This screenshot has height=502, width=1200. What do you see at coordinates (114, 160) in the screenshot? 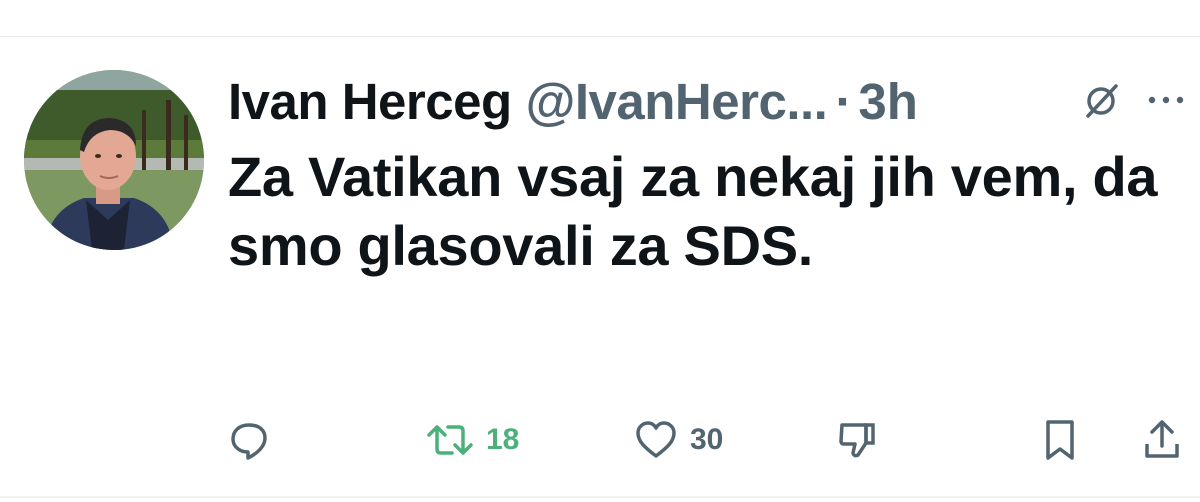
I see `avatar` at bounding box center [114, 160].